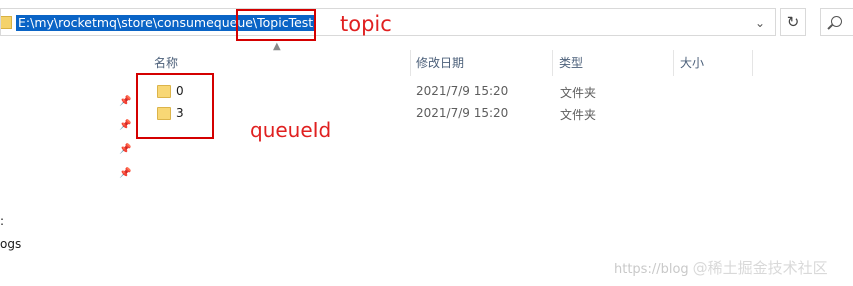  I want to click on search-icon, so click(836, 21).